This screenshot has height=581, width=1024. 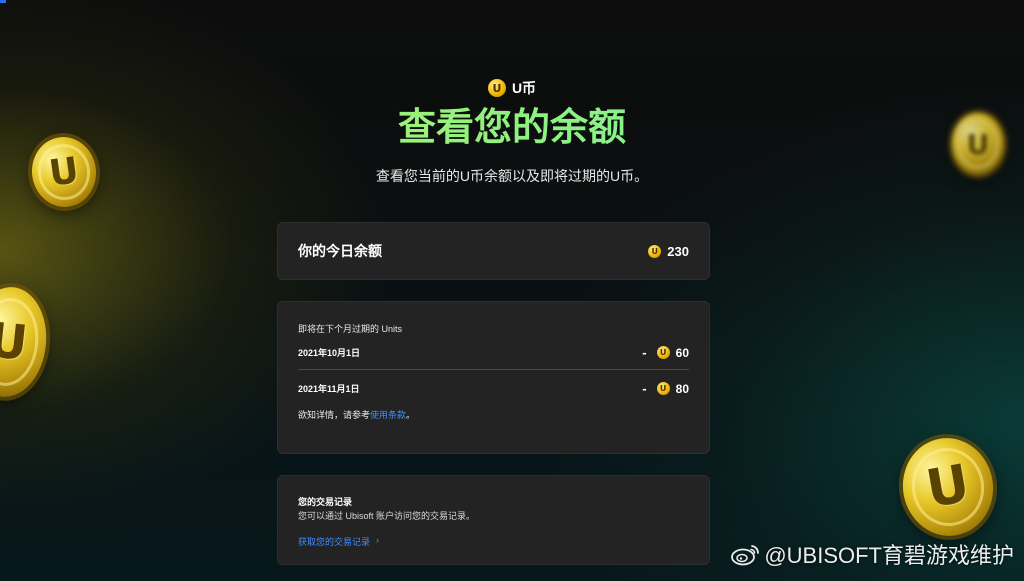 I want to click on expiry-date: 2021年10月1日, so click(x=329, y=353).